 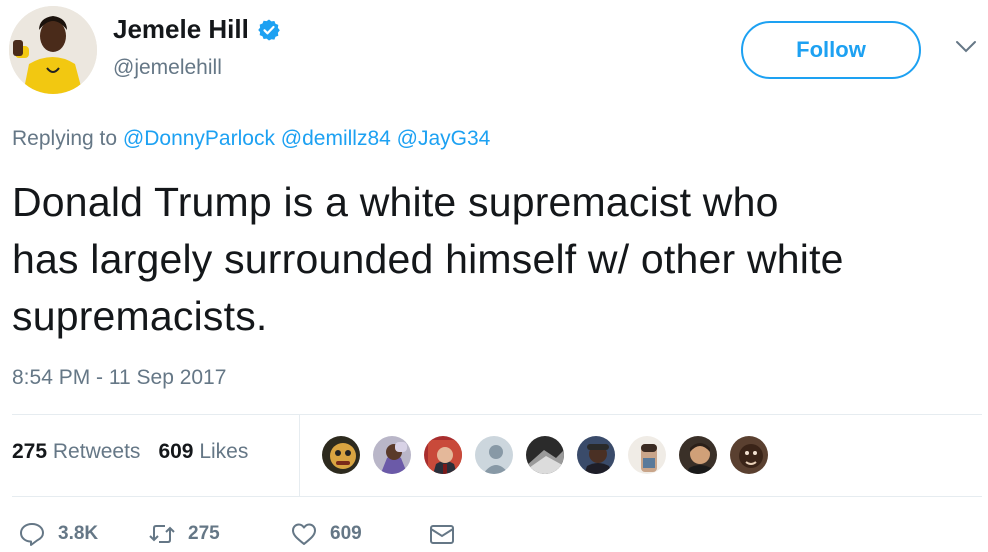 I want to click on retweets-stat: 275 Retweets, so click(x=76, y=451).